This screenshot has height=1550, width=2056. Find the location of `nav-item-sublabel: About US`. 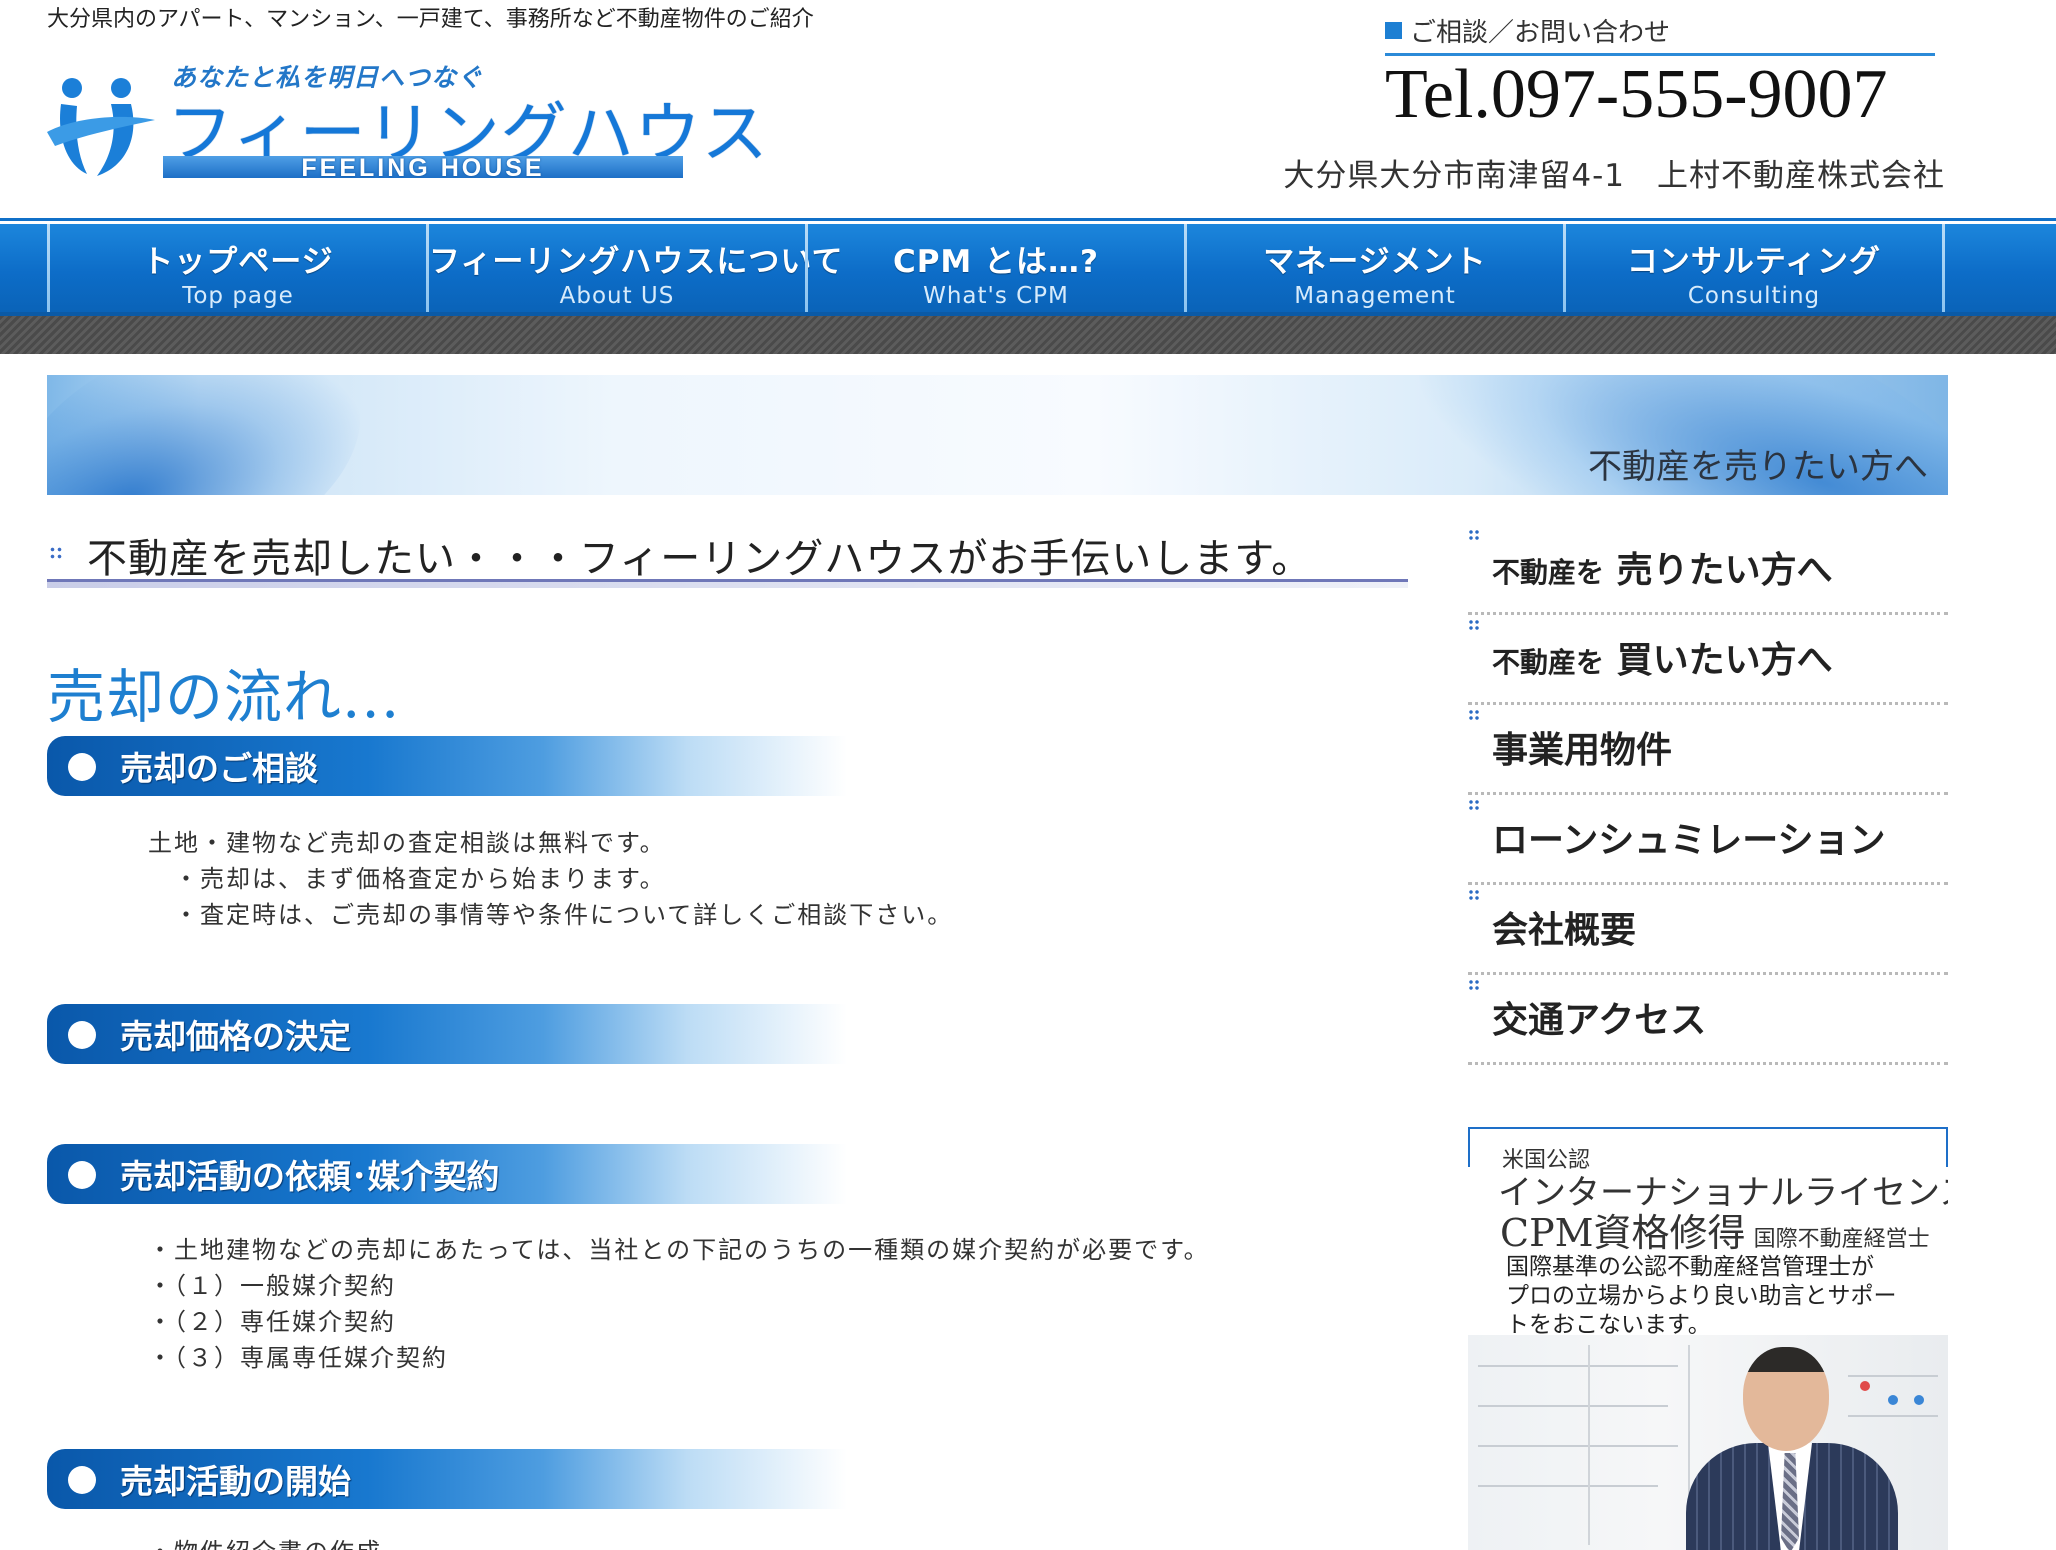

nav-item-sublabel: About US is located at coordinates (617, 296).